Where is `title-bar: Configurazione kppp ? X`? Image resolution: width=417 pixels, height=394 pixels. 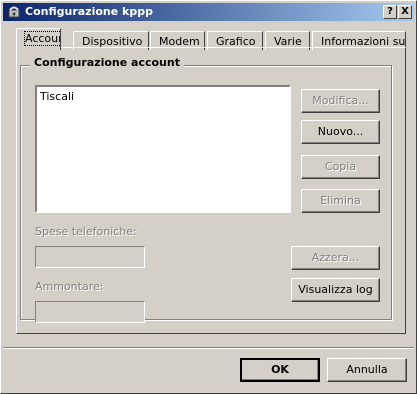 title-bar: Configurazione kppp ? X is located at coordinates (208, 12).